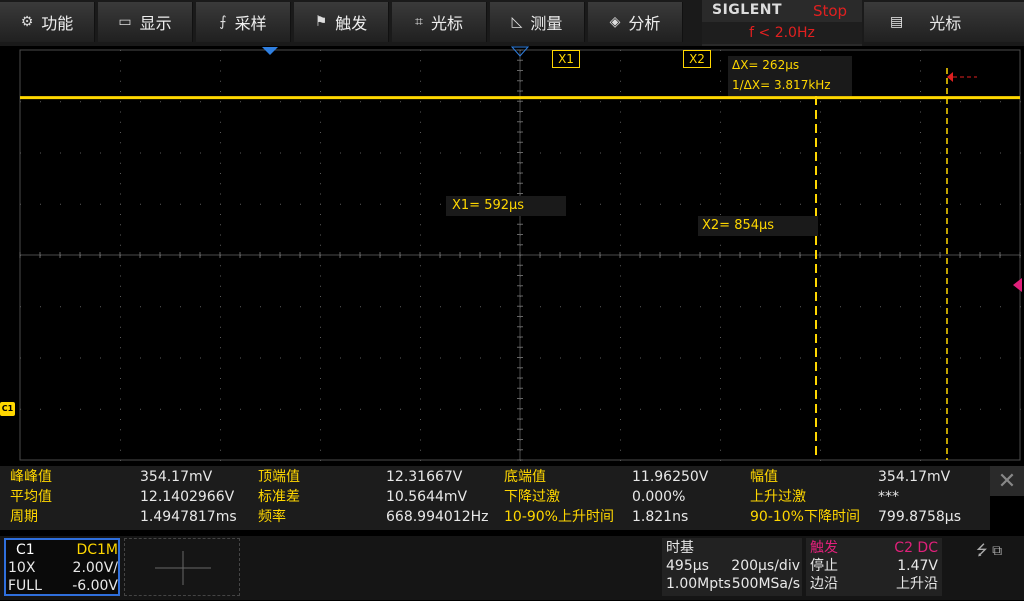 Image resolution: width=1024 pixels, height=601 pixels. Describe the element at coordinates (47, 22) in the screenshot. I see `menu-function-button: ⚙ 功能` at that location.